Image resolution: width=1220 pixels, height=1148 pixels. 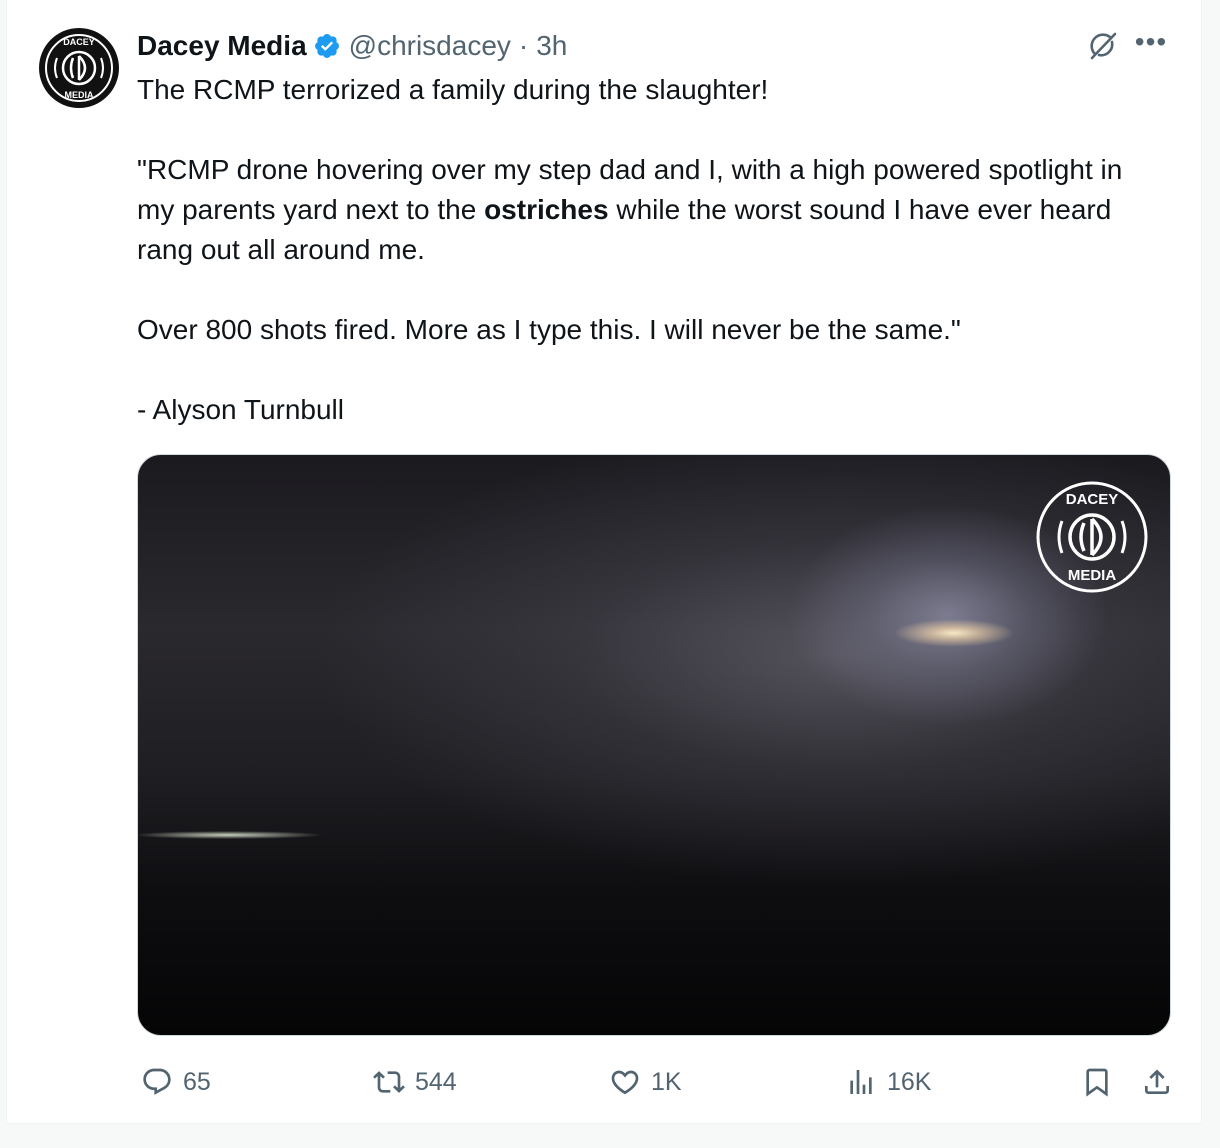 I want to click on share-icon, so click(x=1157, y=1081).